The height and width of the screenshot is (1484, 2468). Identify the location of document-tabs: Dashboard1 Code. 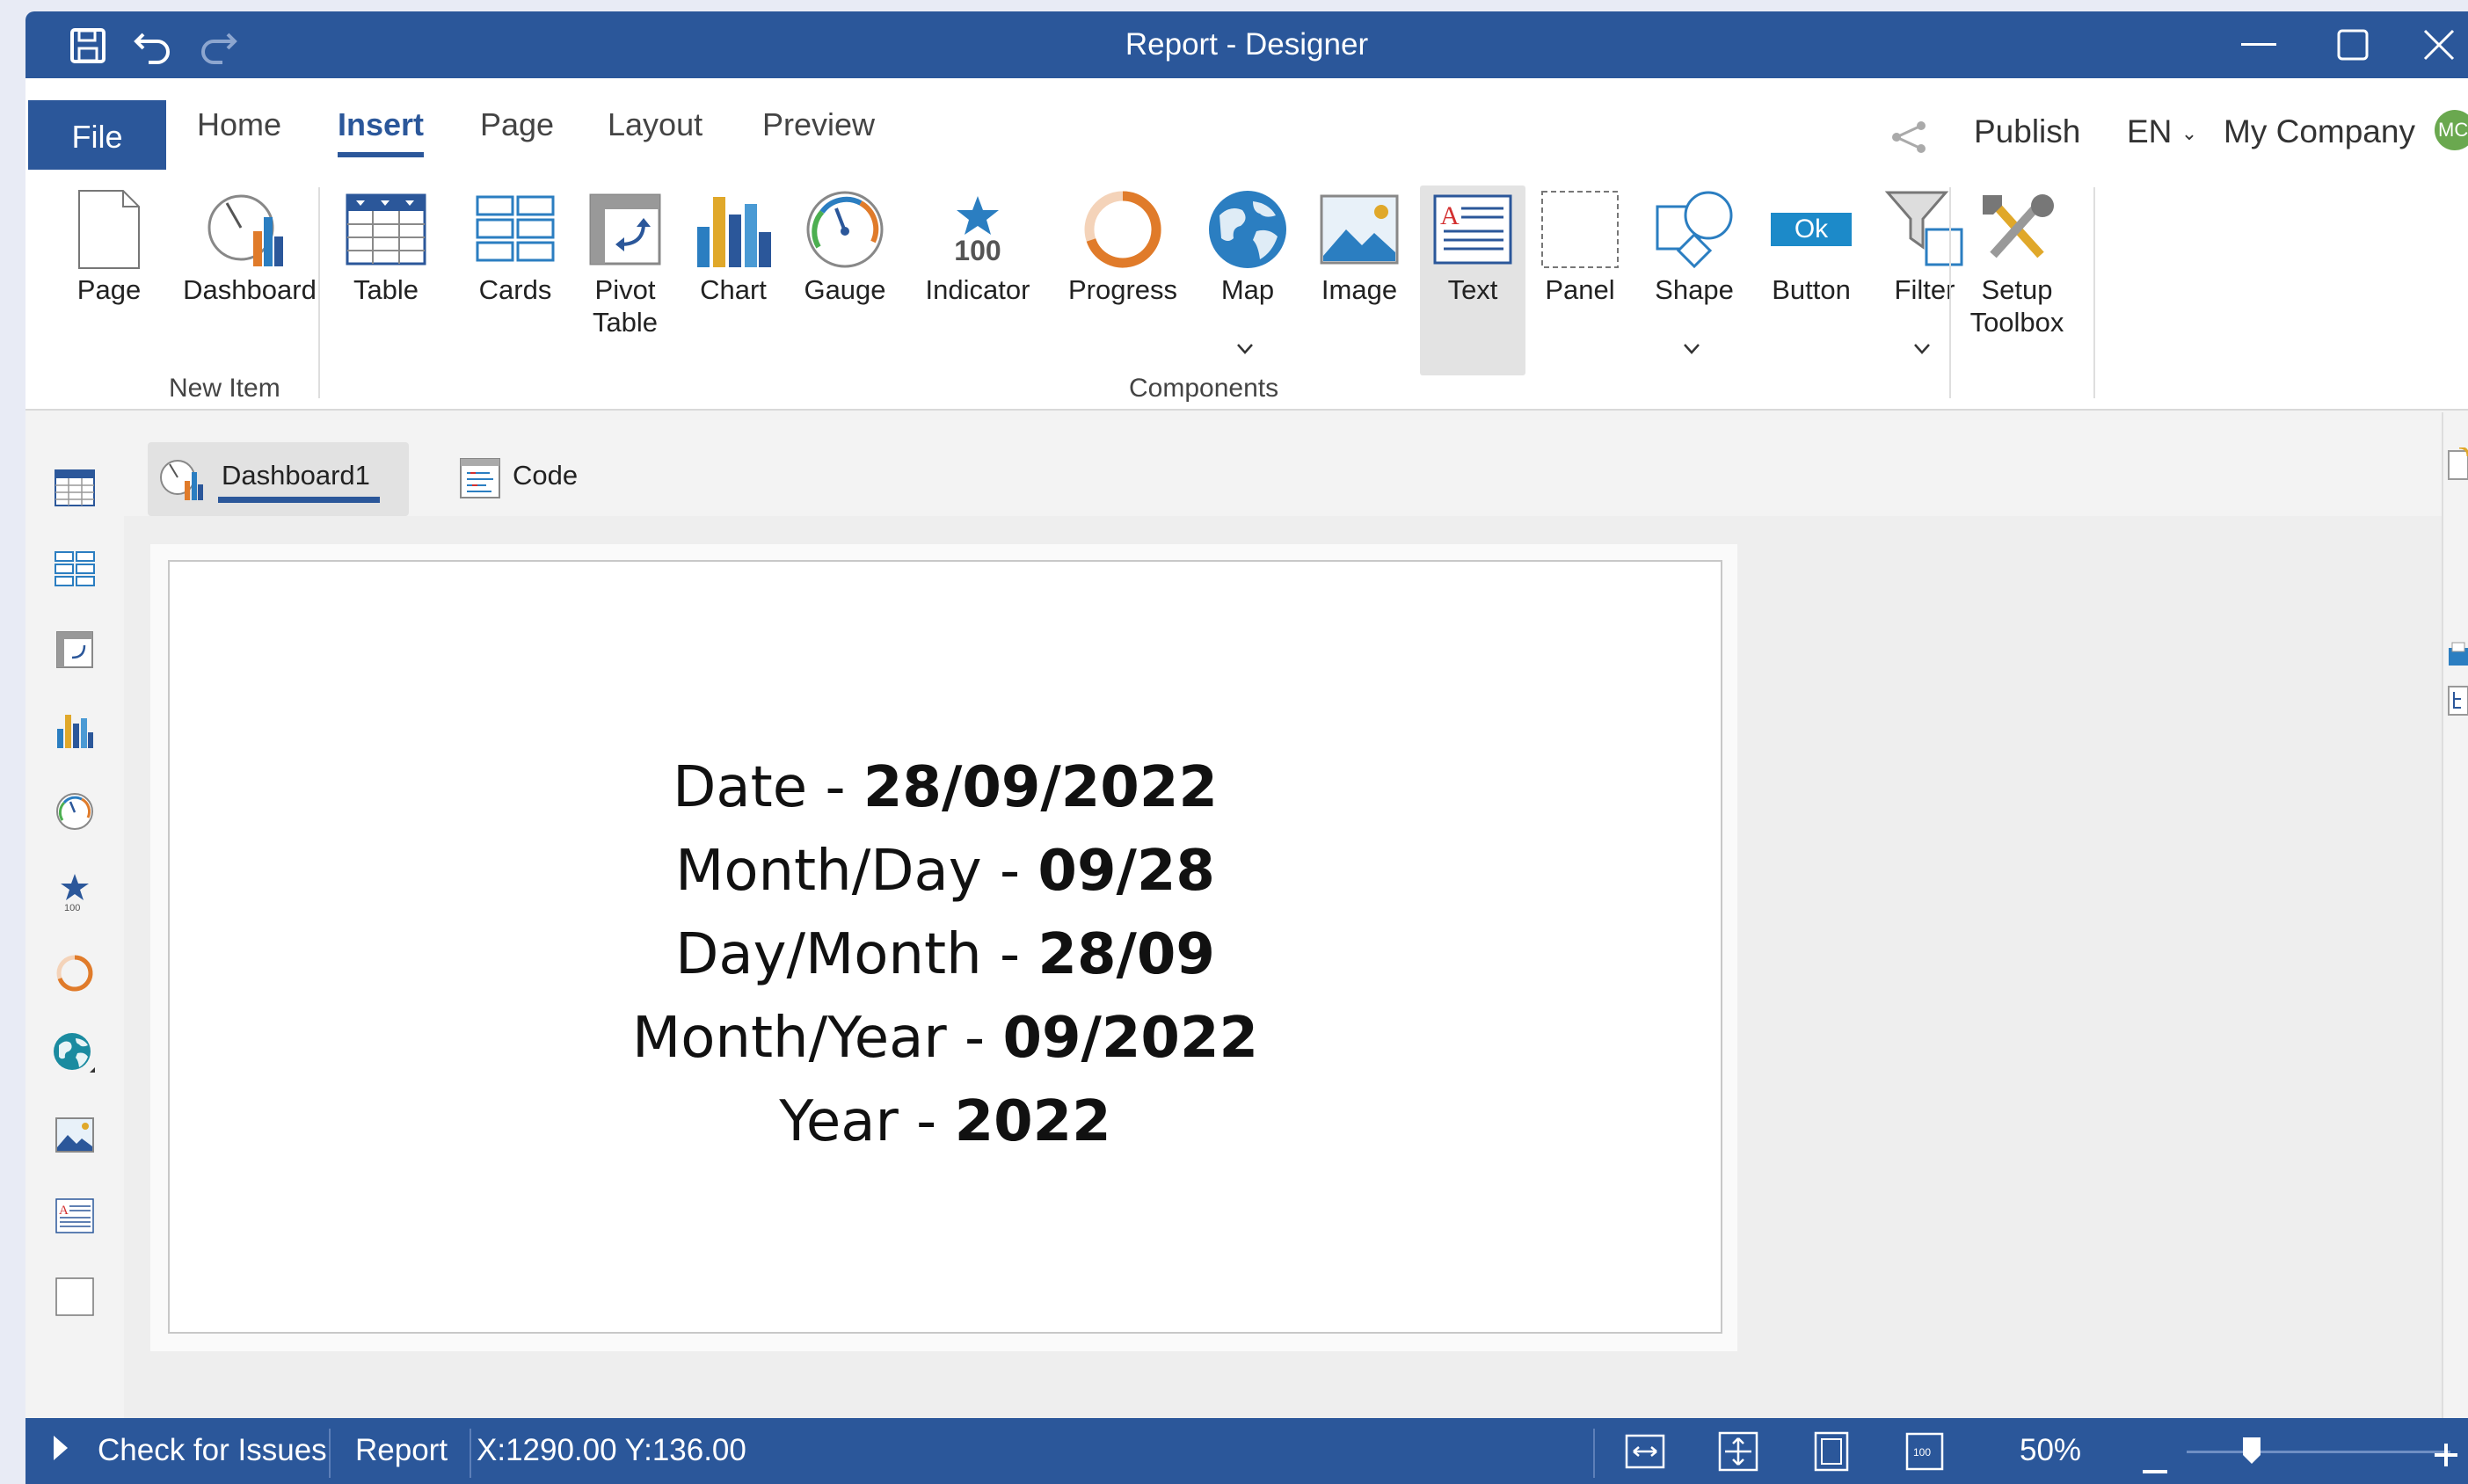
(1287, 470).